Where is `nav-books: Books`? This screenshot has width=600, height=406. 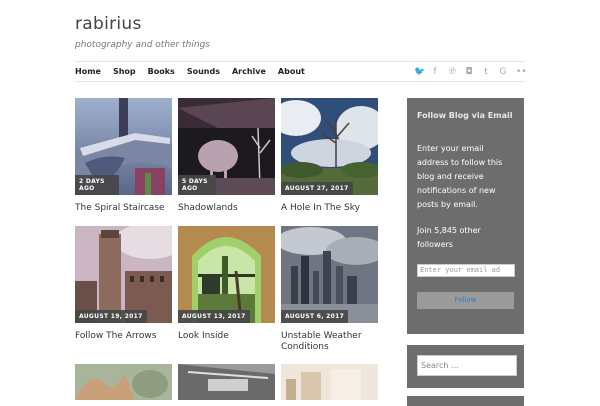 nav-books: Books is located at coordinates (161, 71).